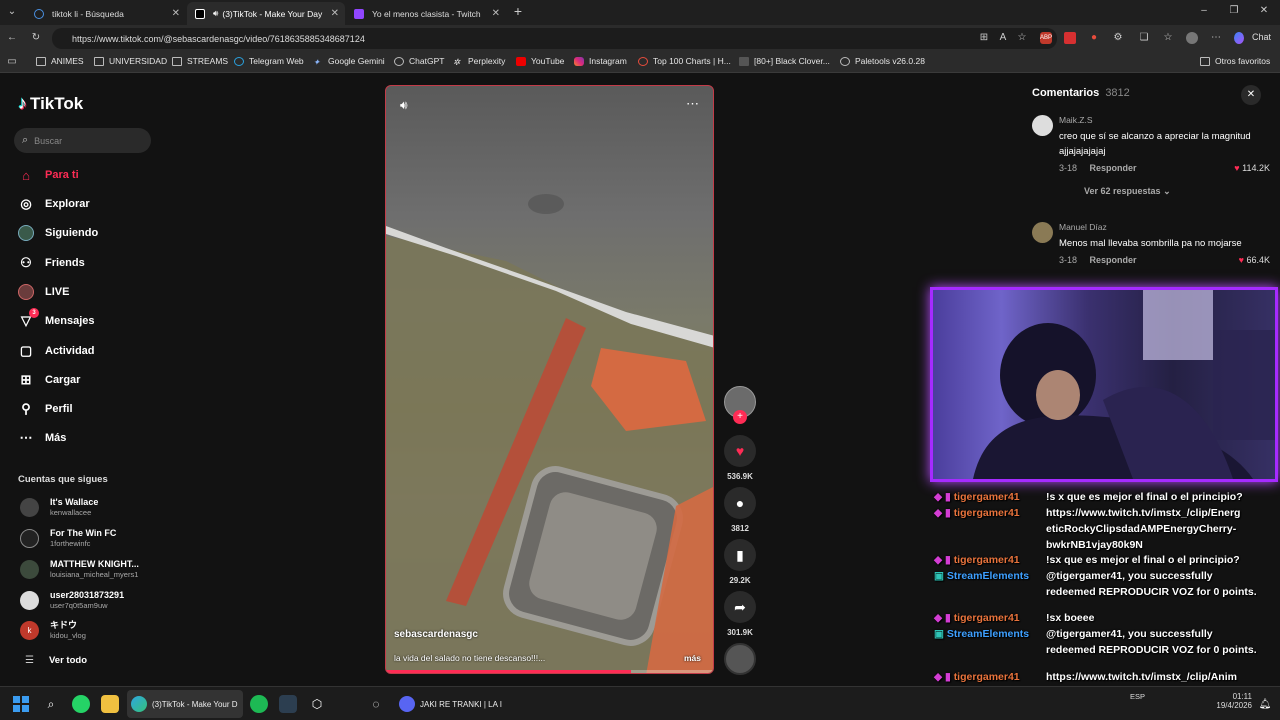  I want to click on translate-icon: A, so click(1003, 38).